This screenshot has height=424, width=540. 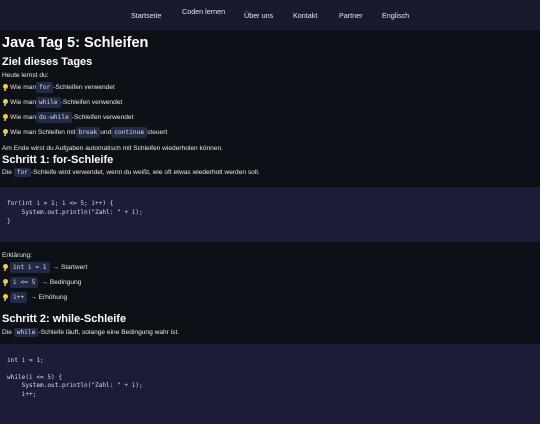 What do you see at coordinates (203, 11) in the screenshot?
I see `nav-coden-lernen: Coden lernen` at bounding box center [203, 11].